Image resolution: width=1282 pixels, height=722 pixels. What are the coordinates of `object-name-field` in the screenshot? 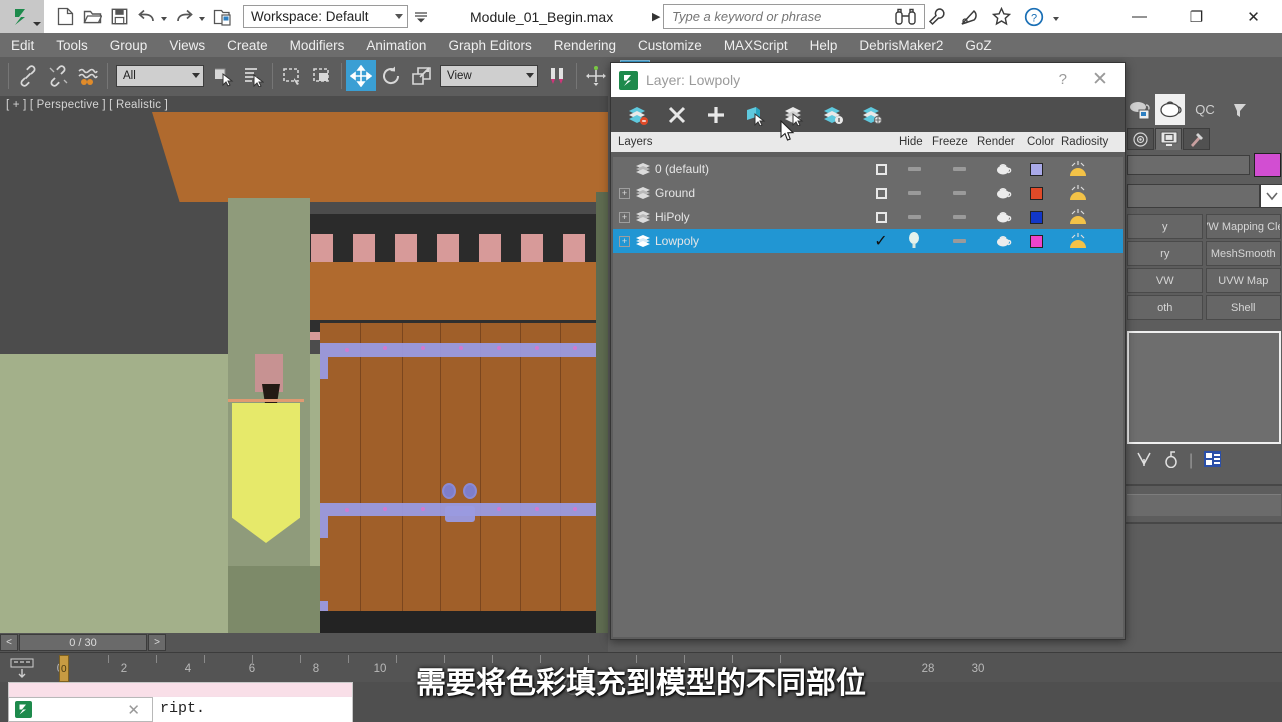 It's located at (1188, 165).